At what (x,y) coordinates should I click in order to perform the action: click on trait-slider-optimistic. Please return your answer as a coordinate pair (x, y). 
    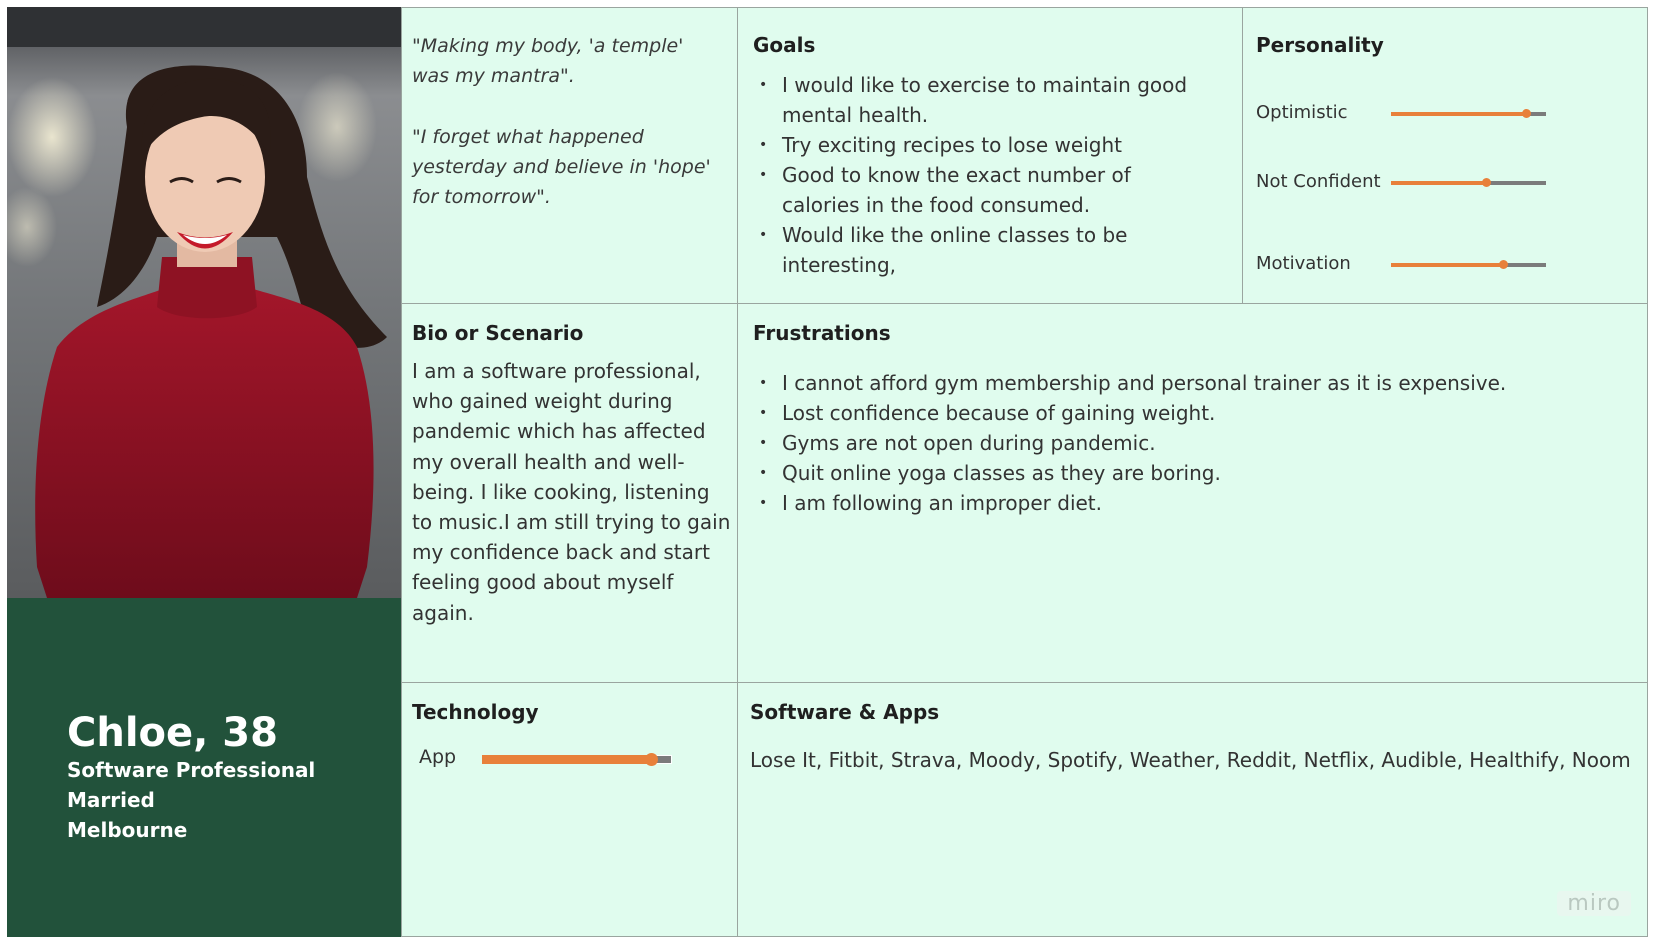
    Looking at the image, I should click on (1468, 113).